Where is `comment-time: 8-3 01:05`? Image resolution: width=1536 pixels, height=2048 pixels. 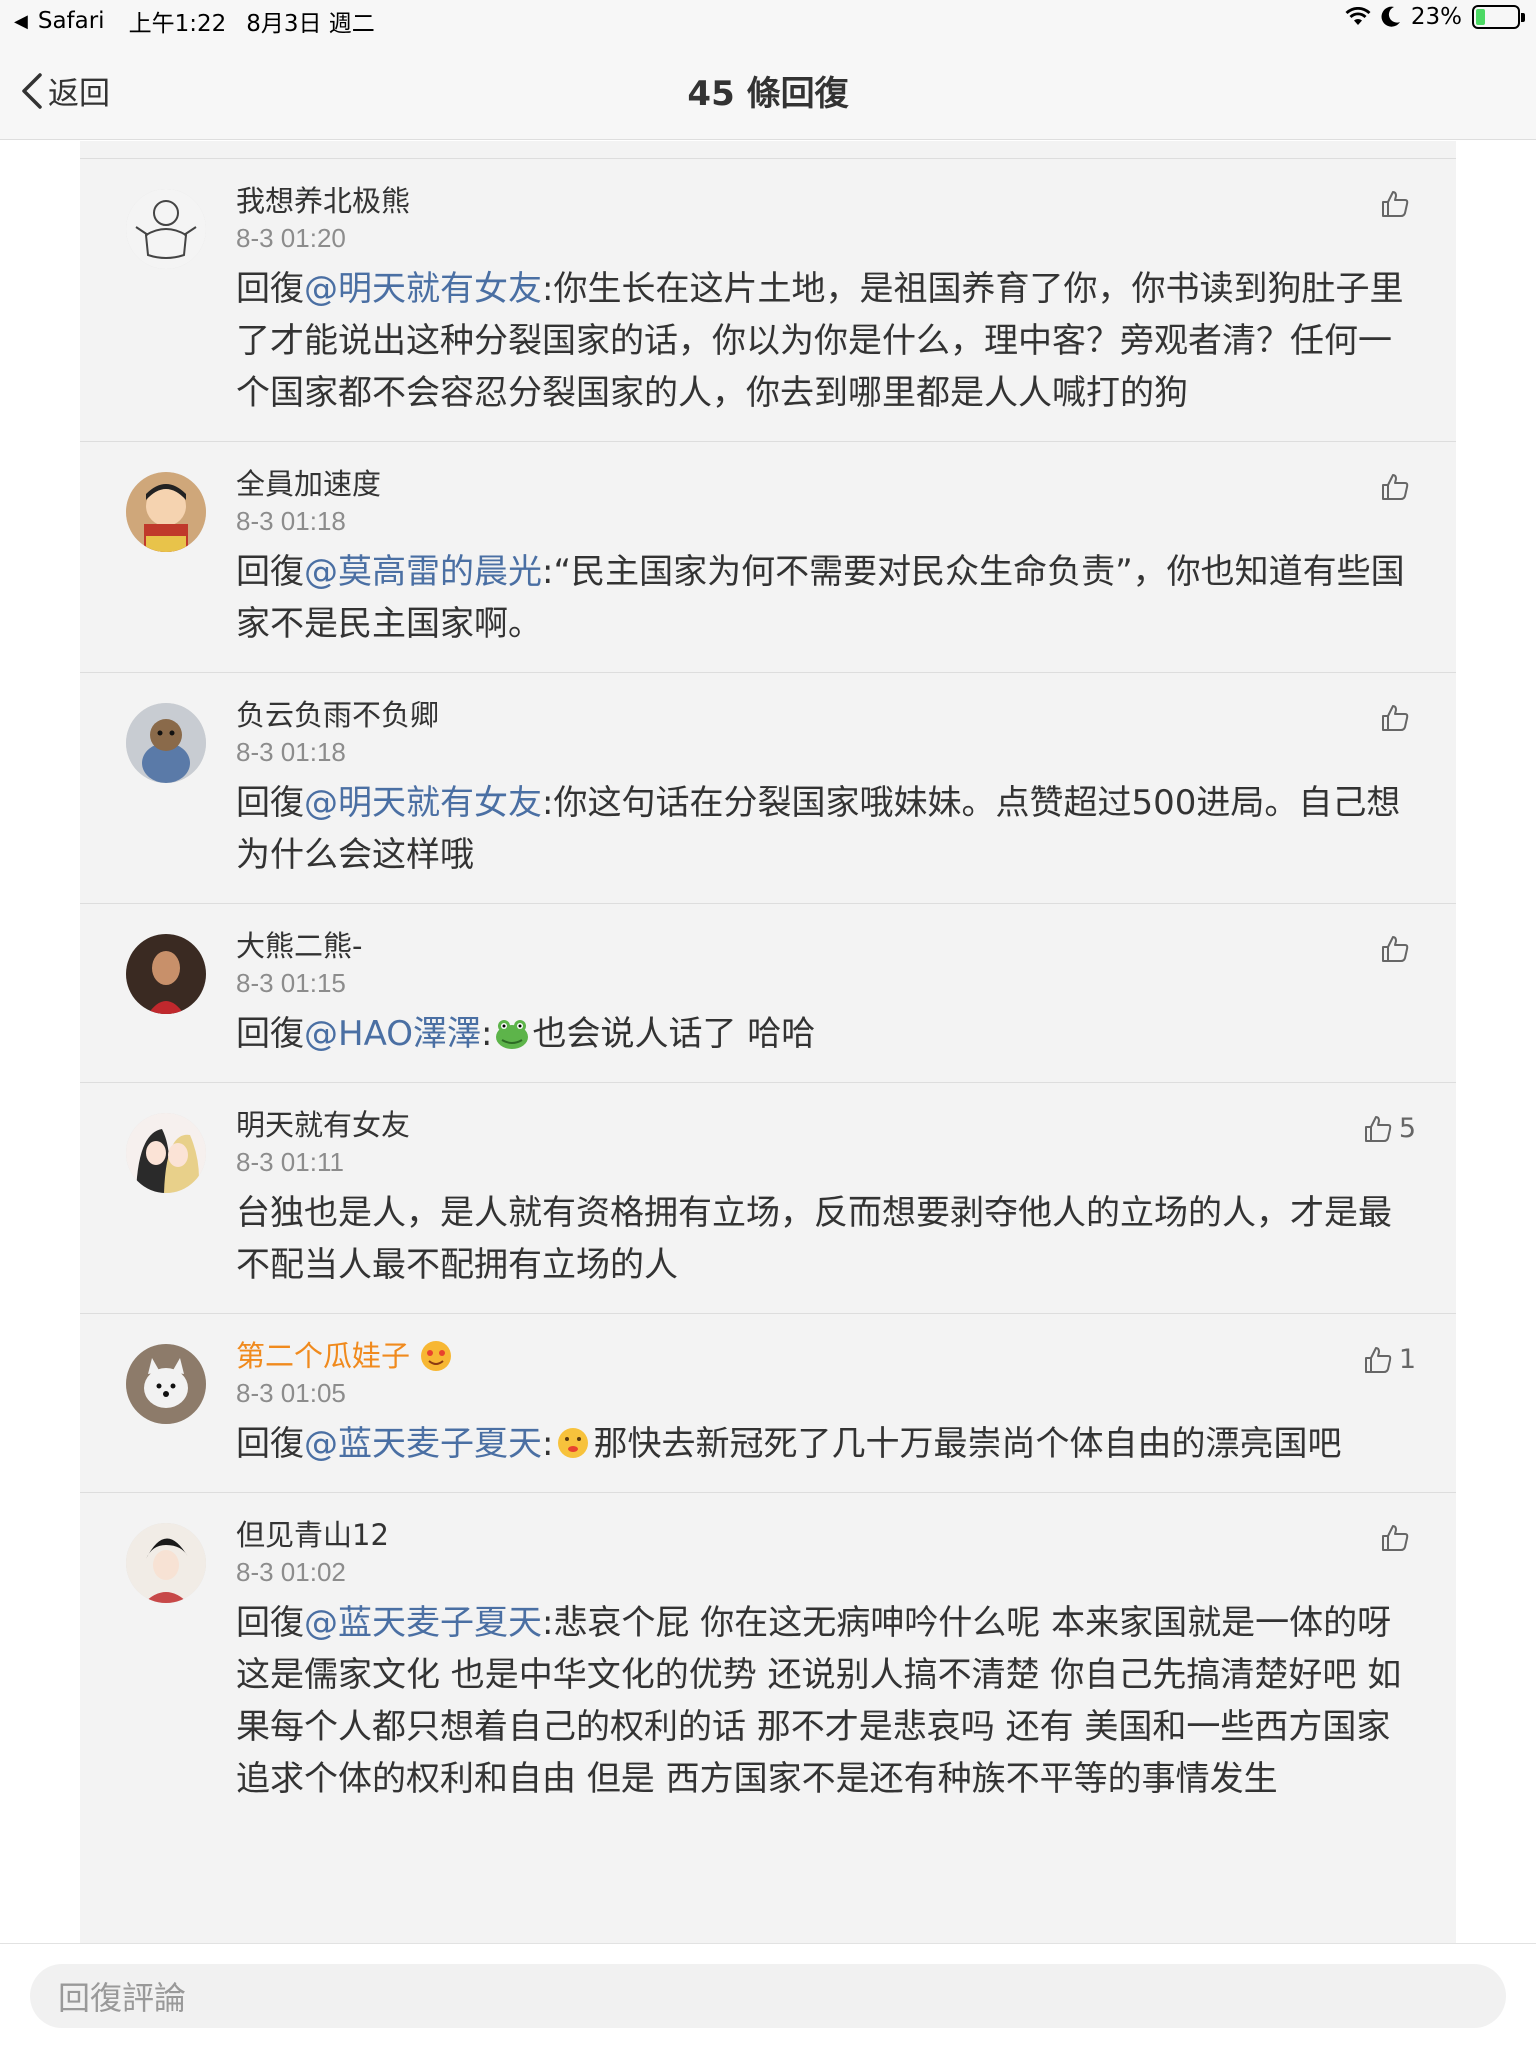 comment-time: 8-3 01:05 is located at coordinates (291, 1393).